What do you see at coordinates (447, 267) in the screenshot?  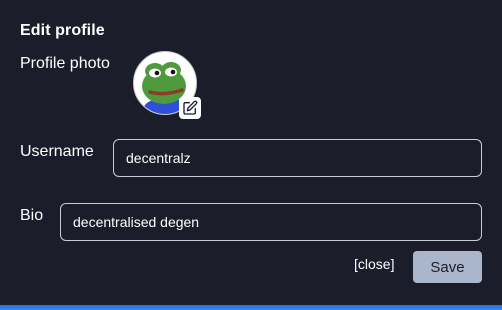 I see `save-button: Save` at bounding box center [447, 267].